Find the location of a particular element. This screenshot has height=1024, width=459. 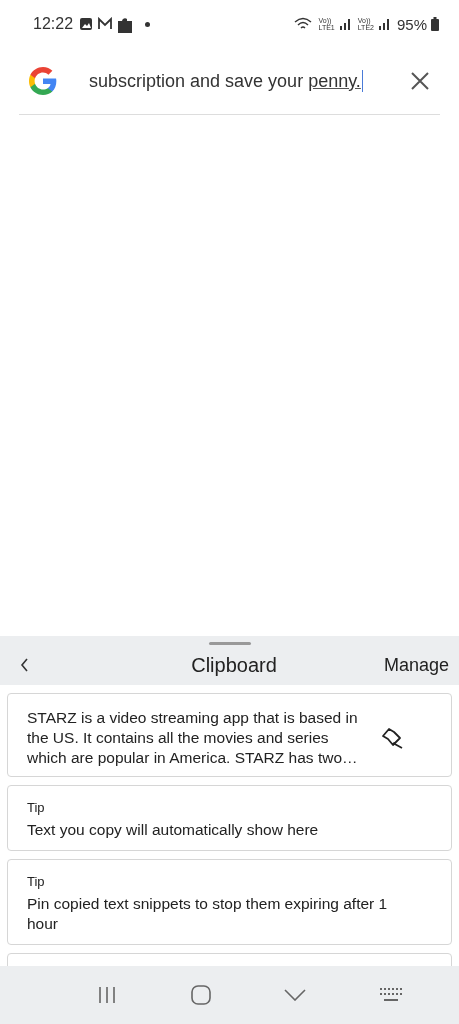

status-time: 12:22 is located at coordinates (53, 24).